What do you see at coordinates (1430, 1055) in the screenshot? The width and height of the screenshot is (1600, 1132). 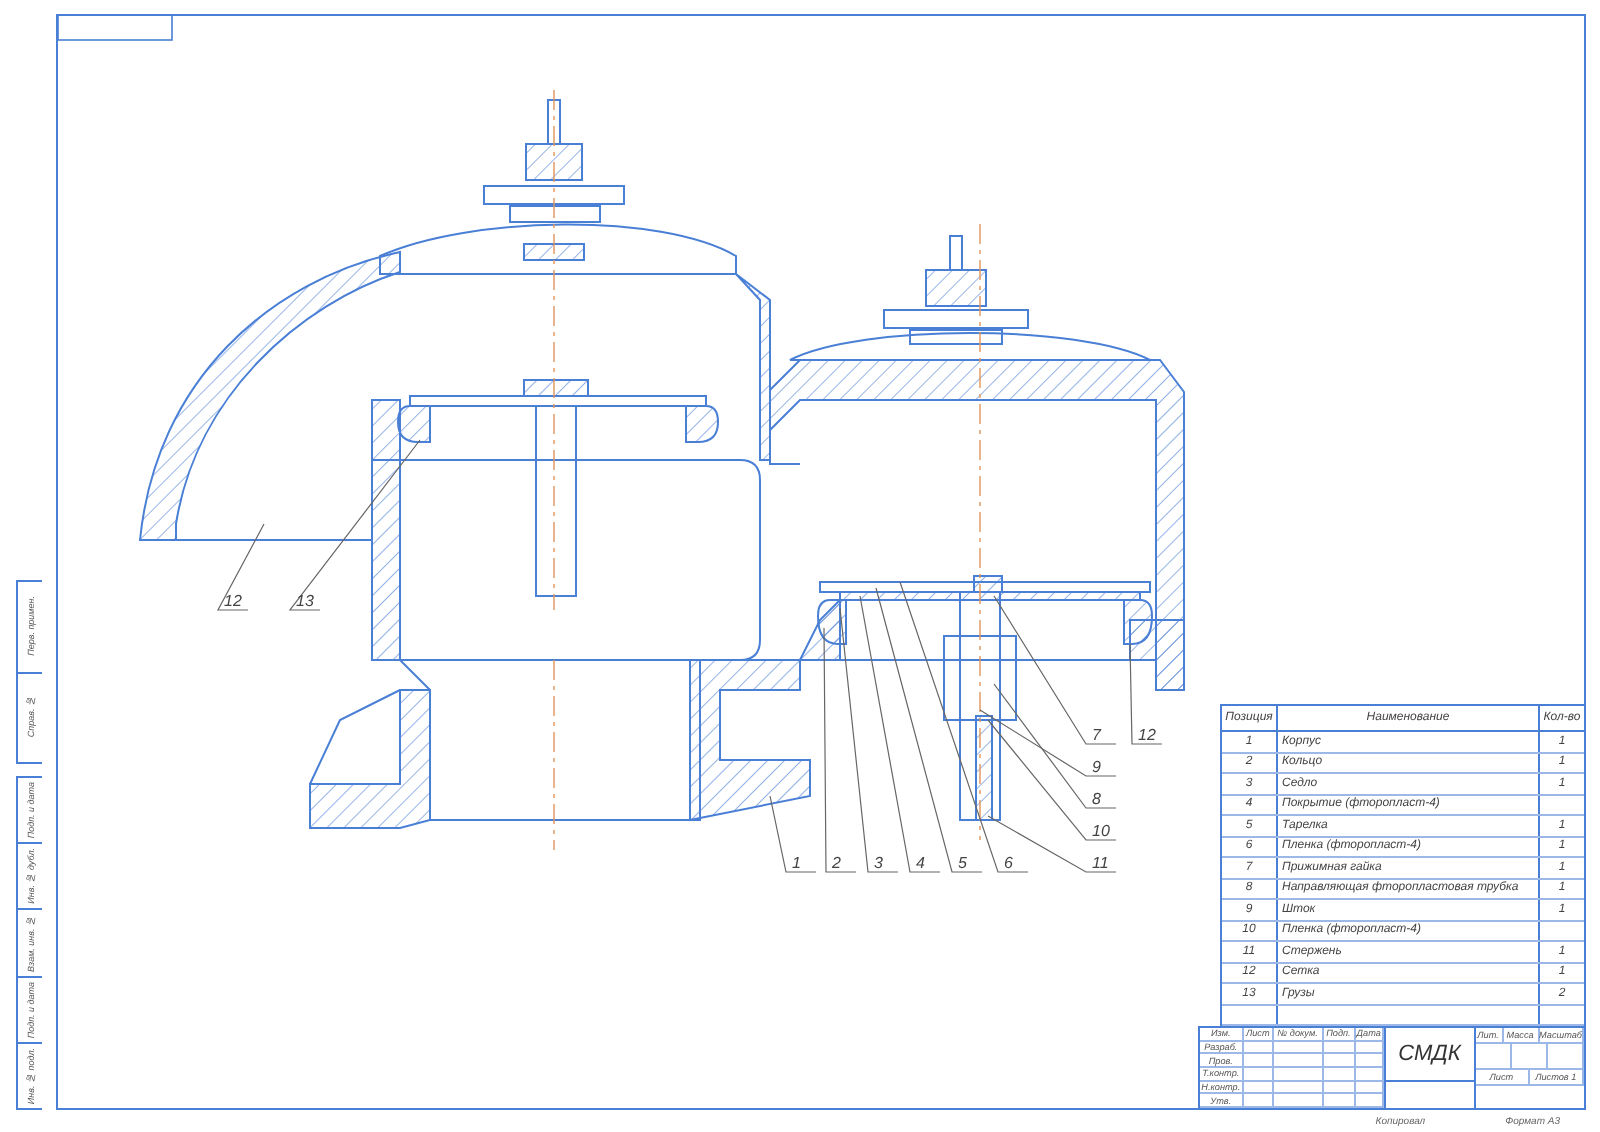 I see `drawing-designation: СМДК` at bounding box center [1430, 1055].